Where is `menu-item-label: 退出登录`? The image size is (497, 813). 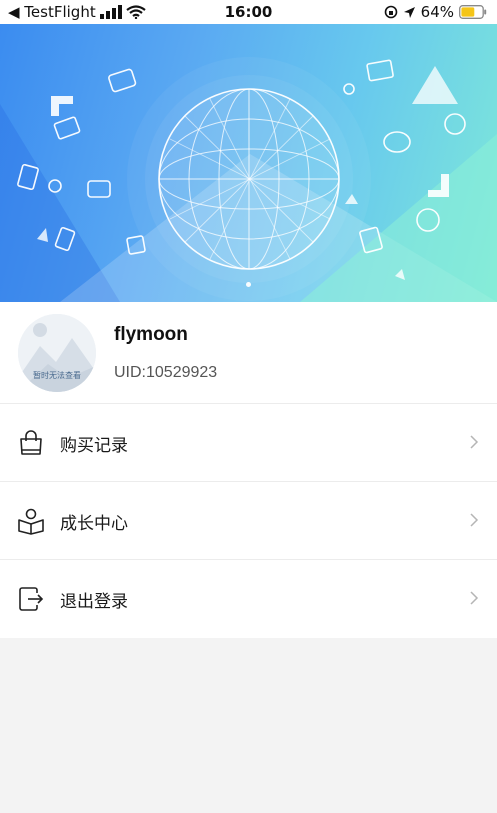 menu-item-label: 退出登录 is located at coordinates (94, 602).